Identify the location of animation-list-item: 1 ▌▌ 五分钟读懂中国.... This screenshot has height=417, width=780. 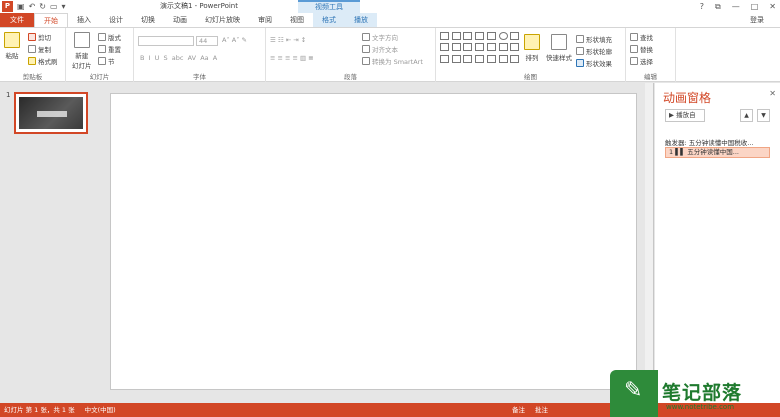
(717, 152).